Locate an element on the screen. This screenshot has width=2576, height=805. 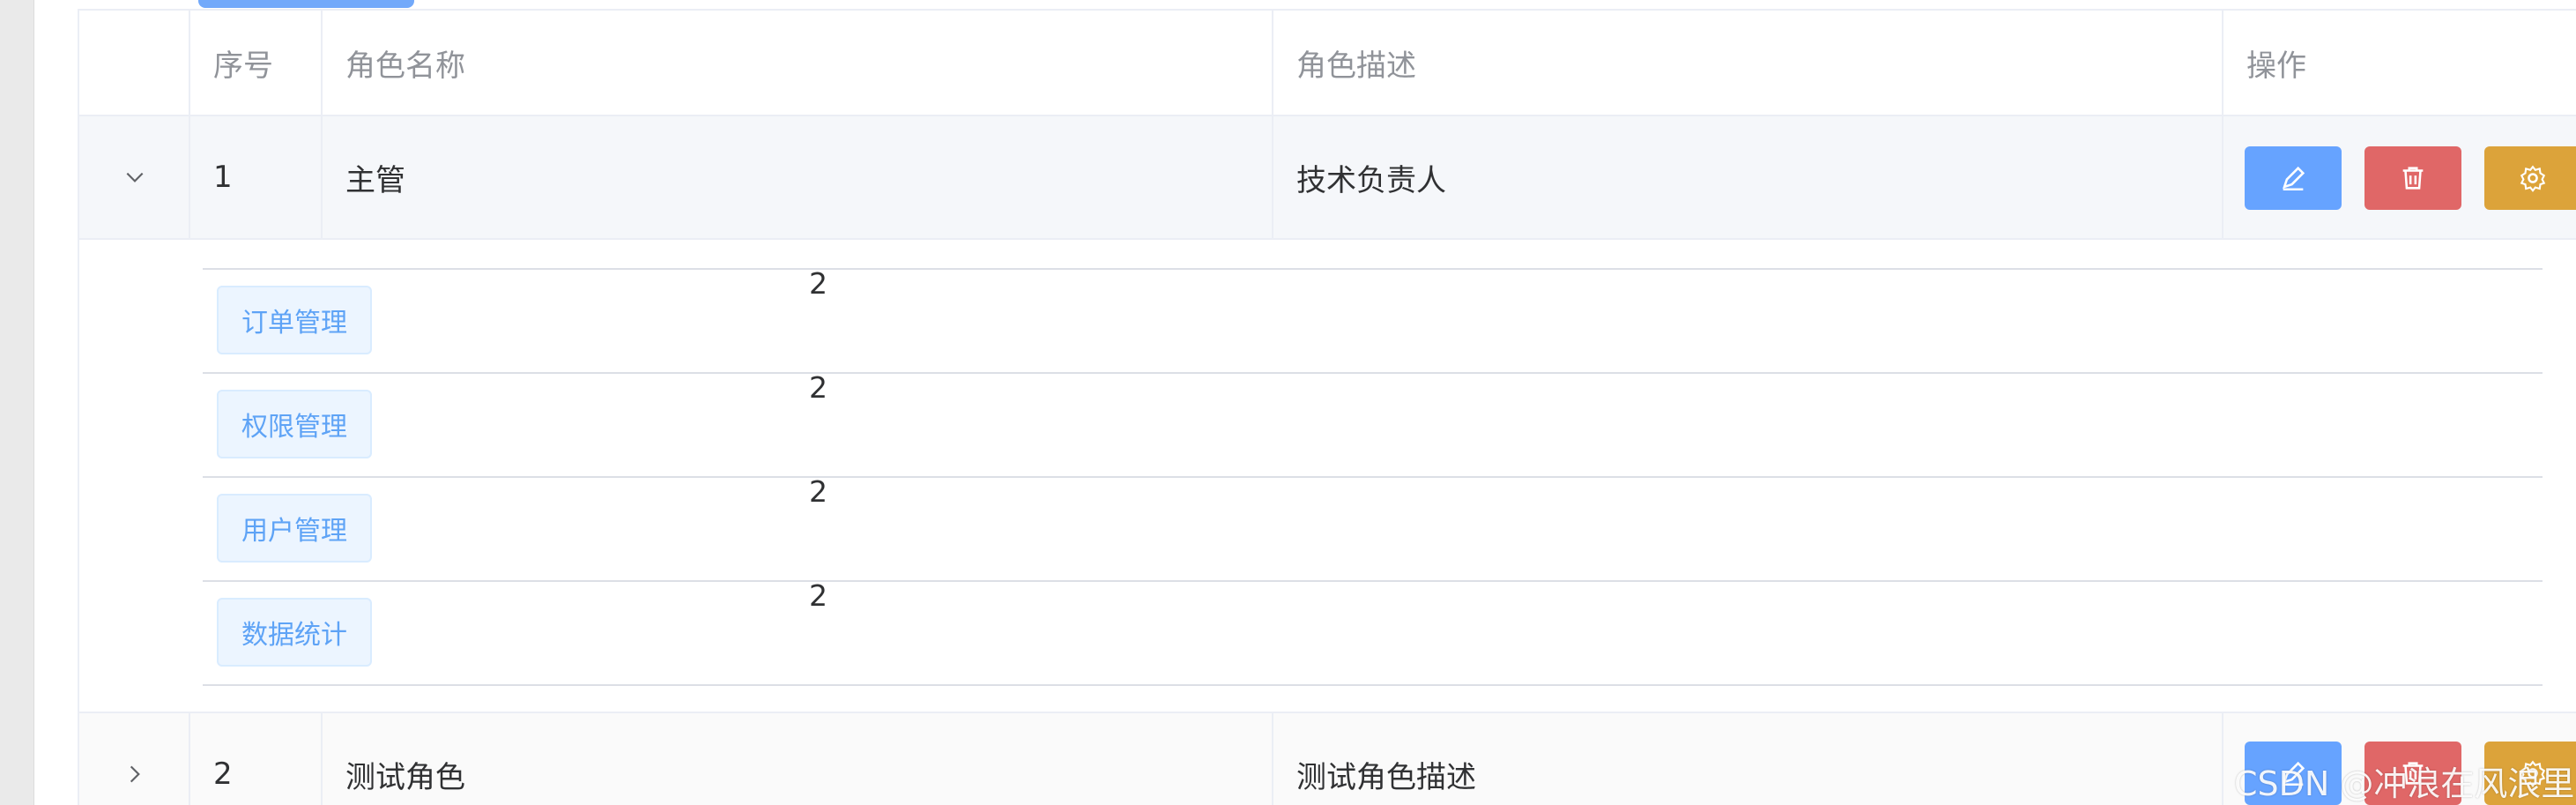
edit-icon is located at coordinates (2294, 178).